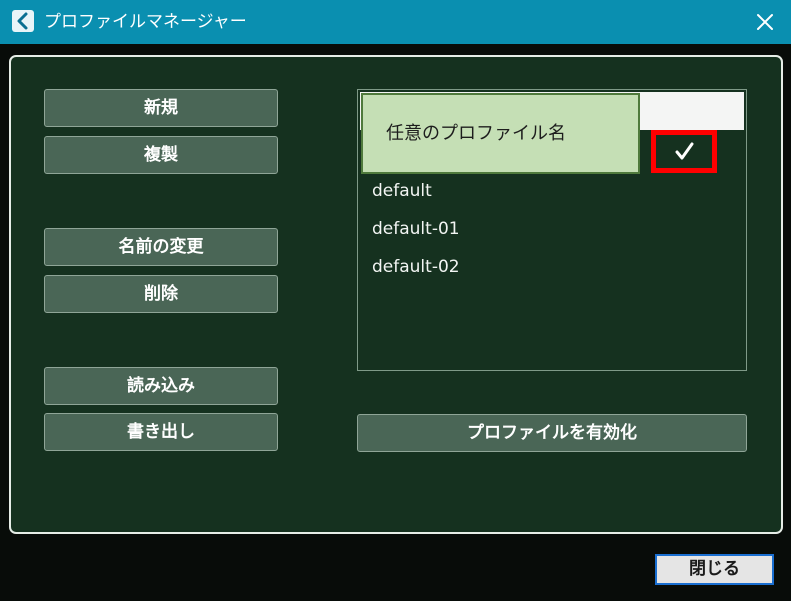 The height and width of the screenshot is (601, 791). I want to click on duplicate-profile-button: 複製, so click(161, 155).